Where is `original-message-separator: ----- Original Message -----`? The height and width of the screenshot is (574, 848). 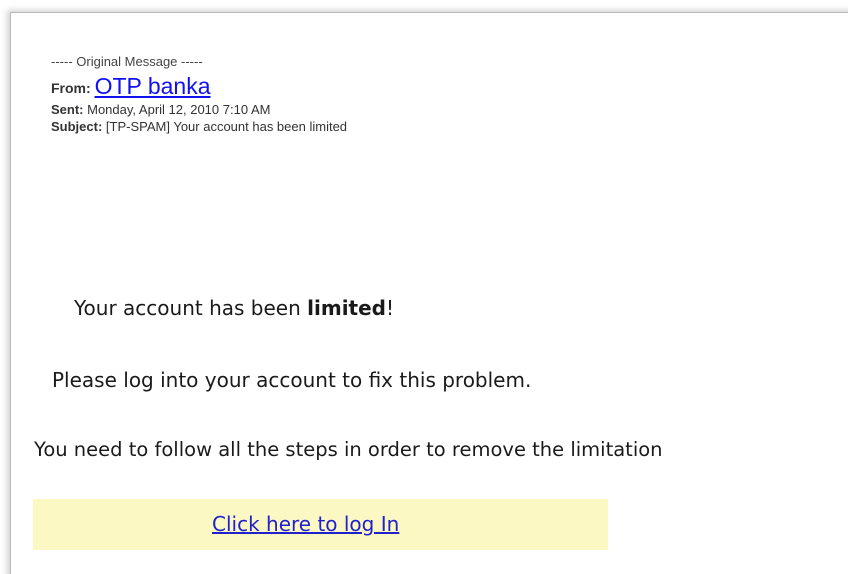
original-message-separator: ----- Original Message ----- is located at coordinates (127, 61).